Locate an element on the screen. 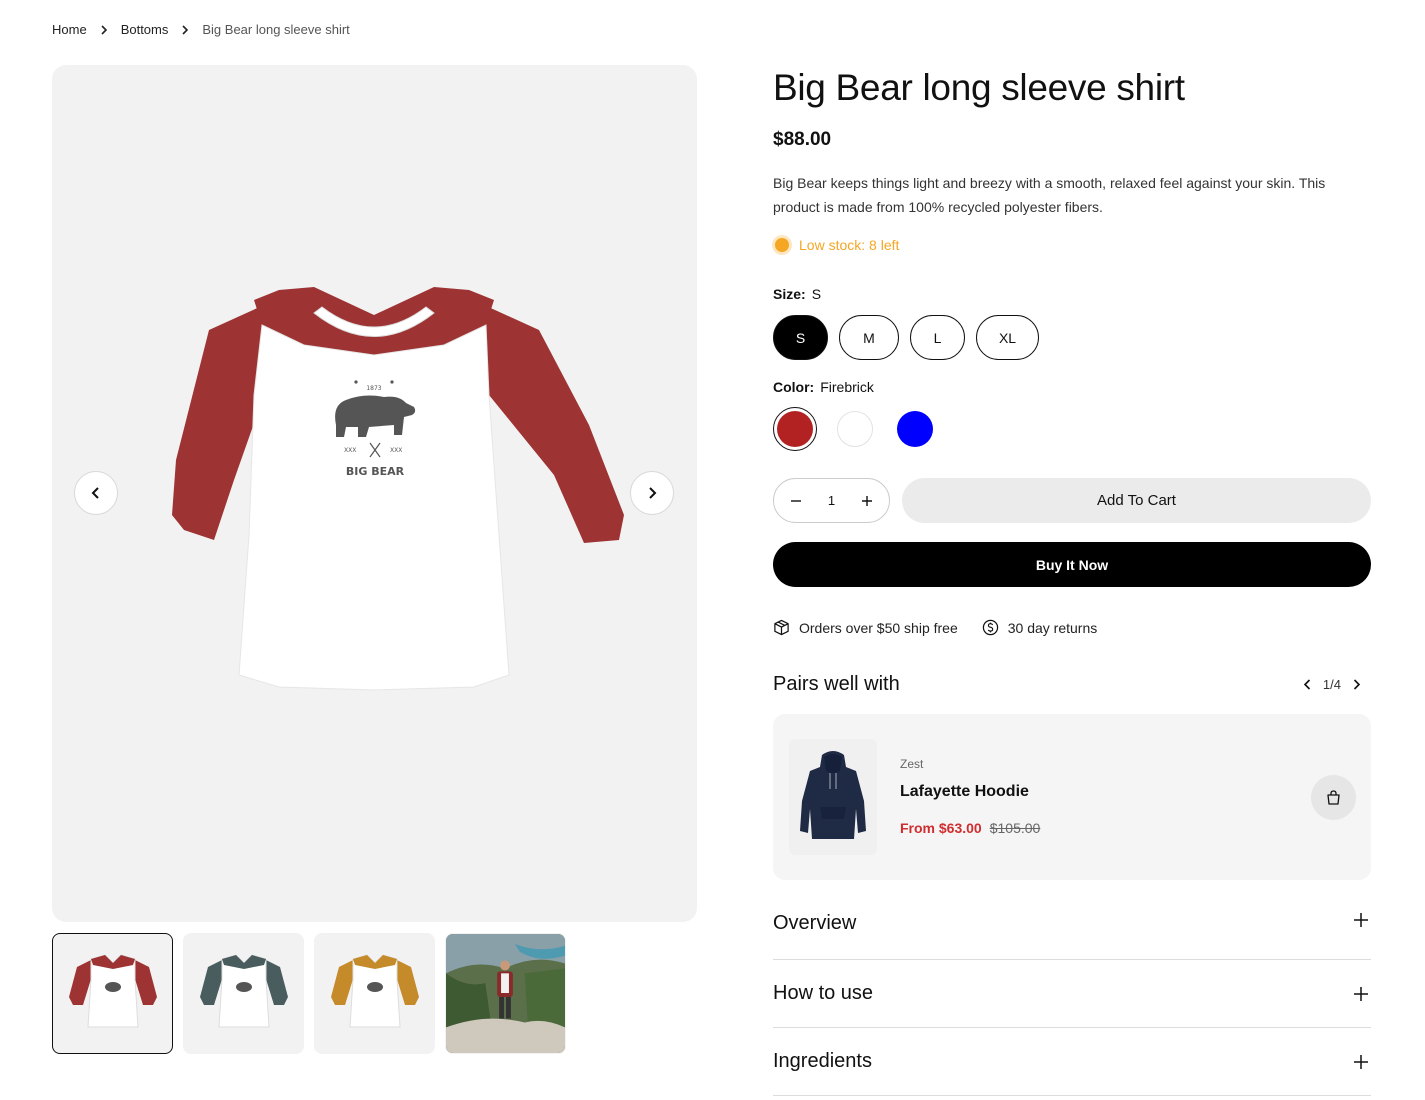  breadcrumb: Home Bottoms Big Bear long sleeve shirt is located at coordinates (201, 29).